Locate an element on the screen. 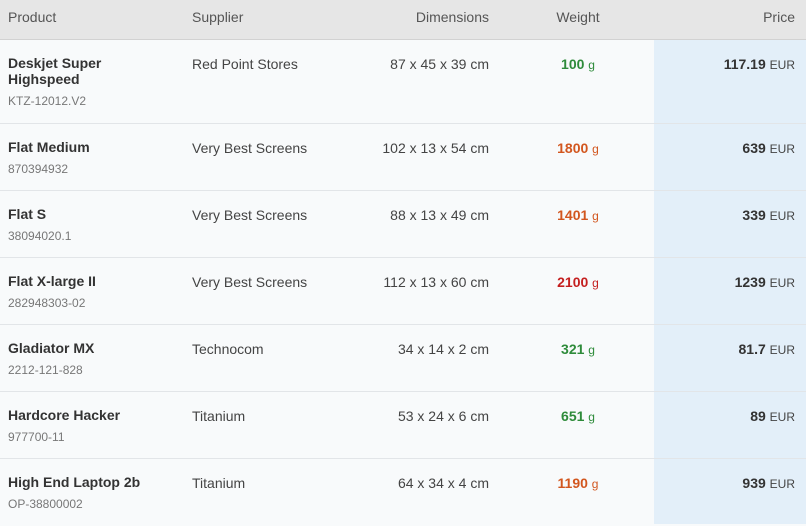 This screenshot has width=806, height=526. weight-value: 1190 is located at coordinates (572, 483).